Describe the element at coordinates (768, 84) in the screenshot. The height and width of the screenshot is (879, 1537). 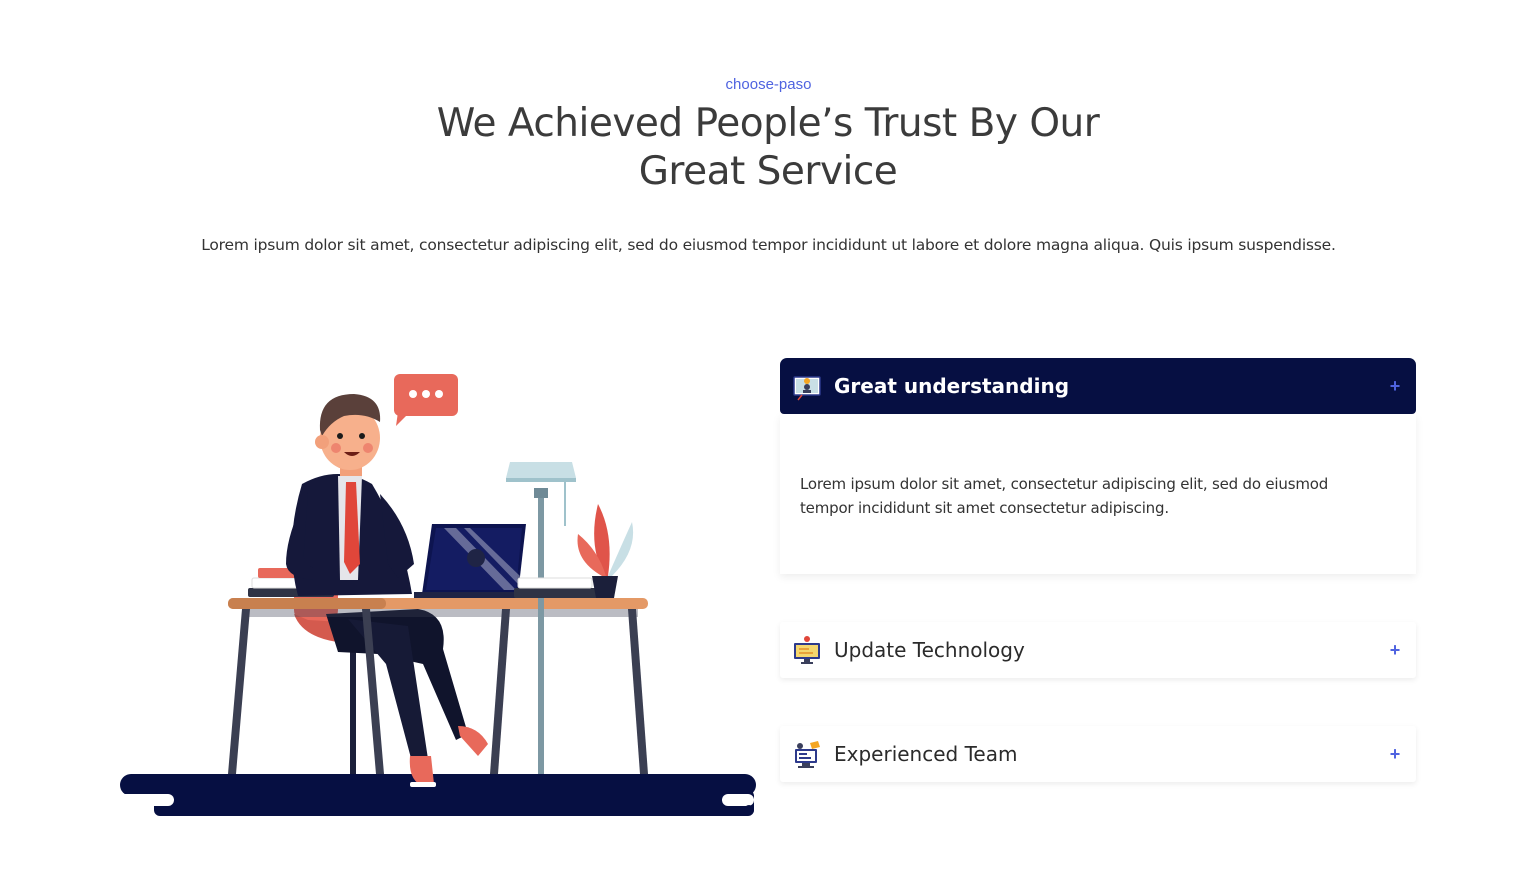
I see `section-eyebrow: choose-paso` at that location.